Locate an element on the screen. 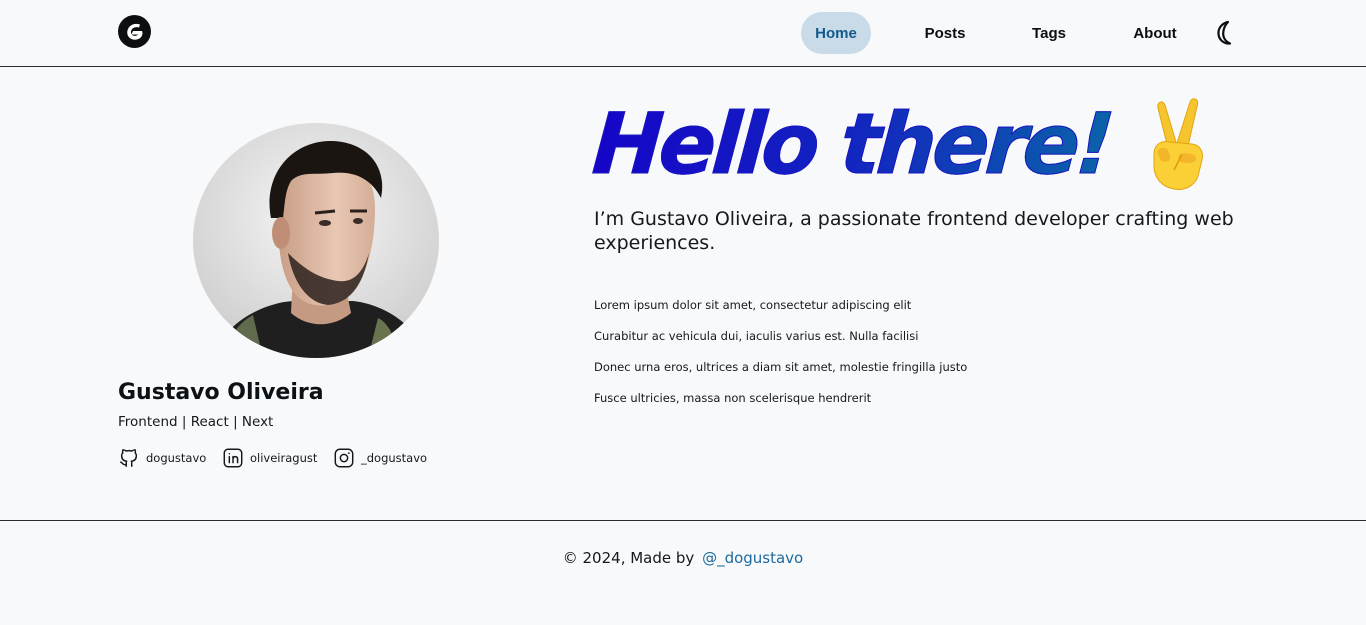 Image resolution: width=1366 pixels, height=625 pixels. site-logo-icon is located at coordinates (134, 31).